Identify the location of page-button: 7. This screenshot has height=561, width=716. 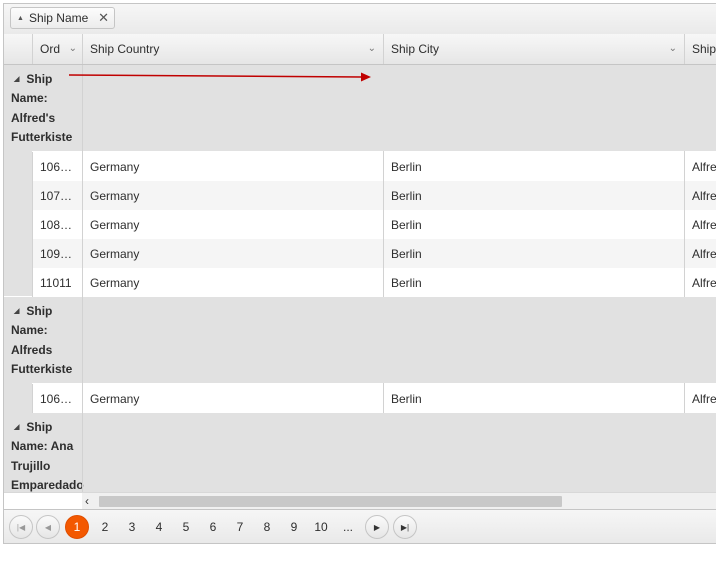
(240, 527).